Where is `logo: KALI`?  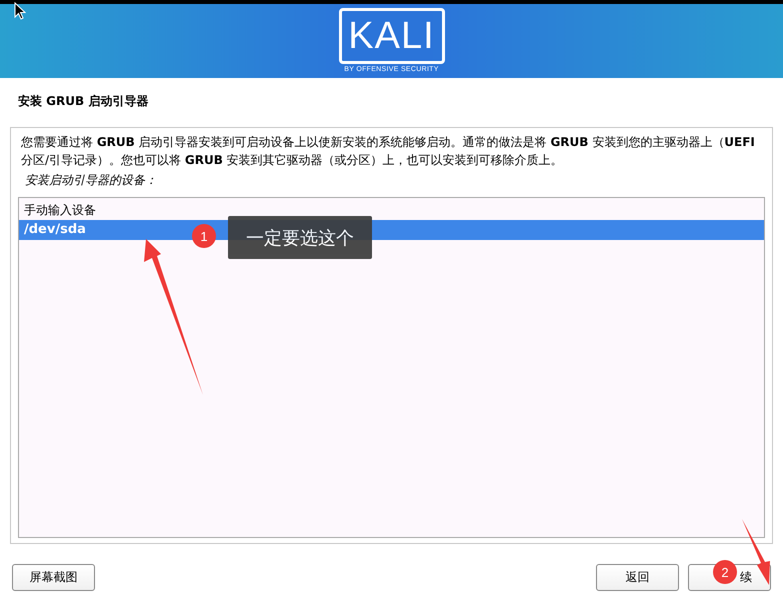 logo: KALI is located at coordinates (391, 36).